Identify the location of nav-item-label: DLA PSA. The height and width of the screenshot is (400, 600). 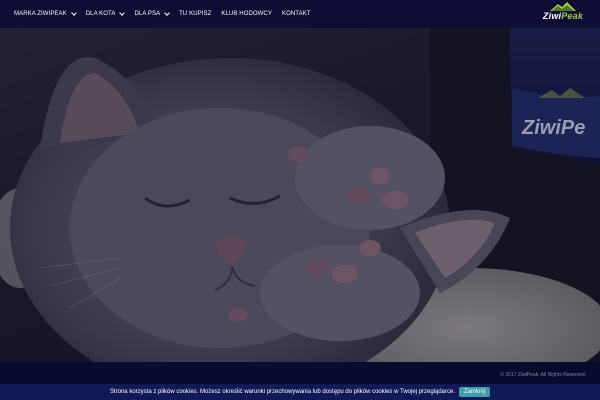
(147, 14).